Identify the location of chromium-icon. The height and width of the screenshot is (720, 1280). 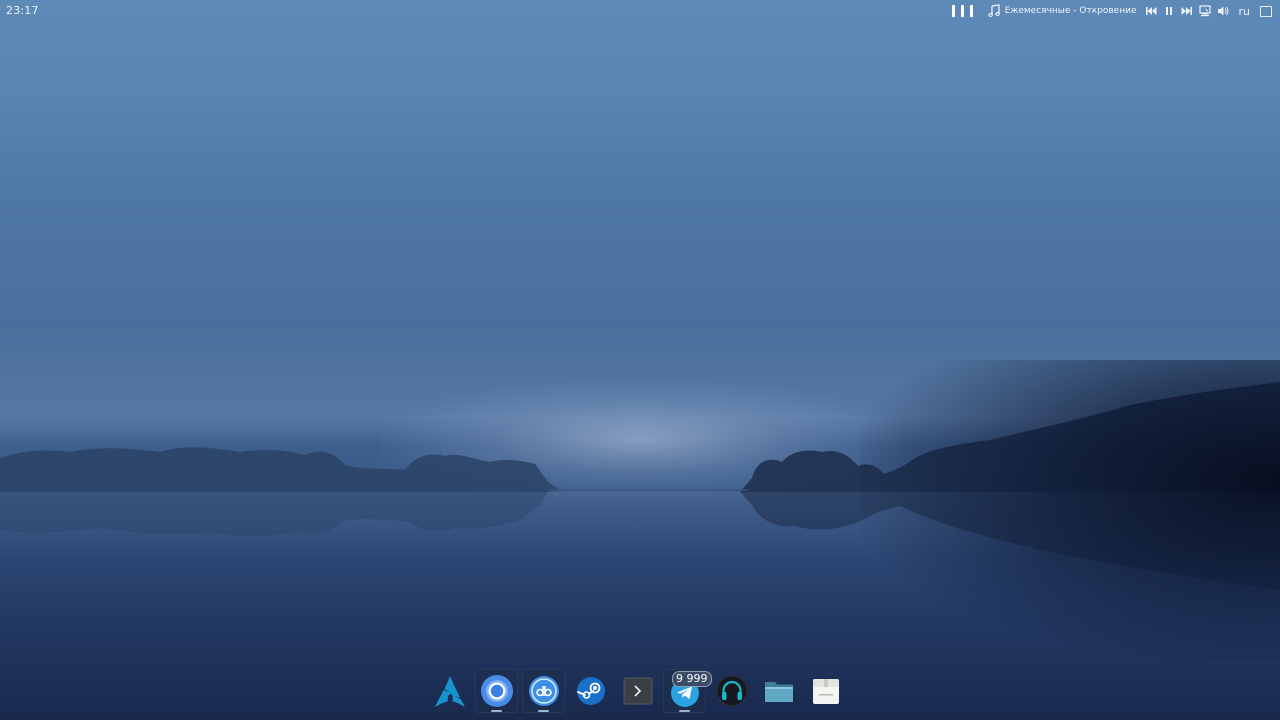
(496, 691).